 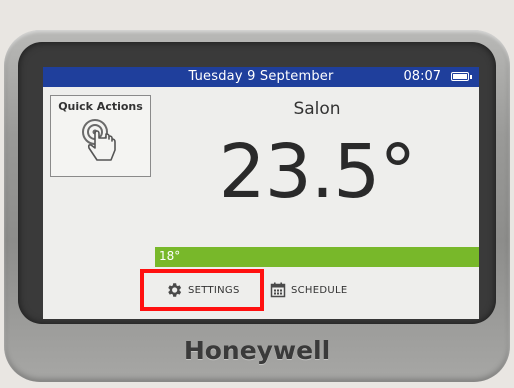 I want to click on setpoint-value: 18°, so click(x=170, y=256).